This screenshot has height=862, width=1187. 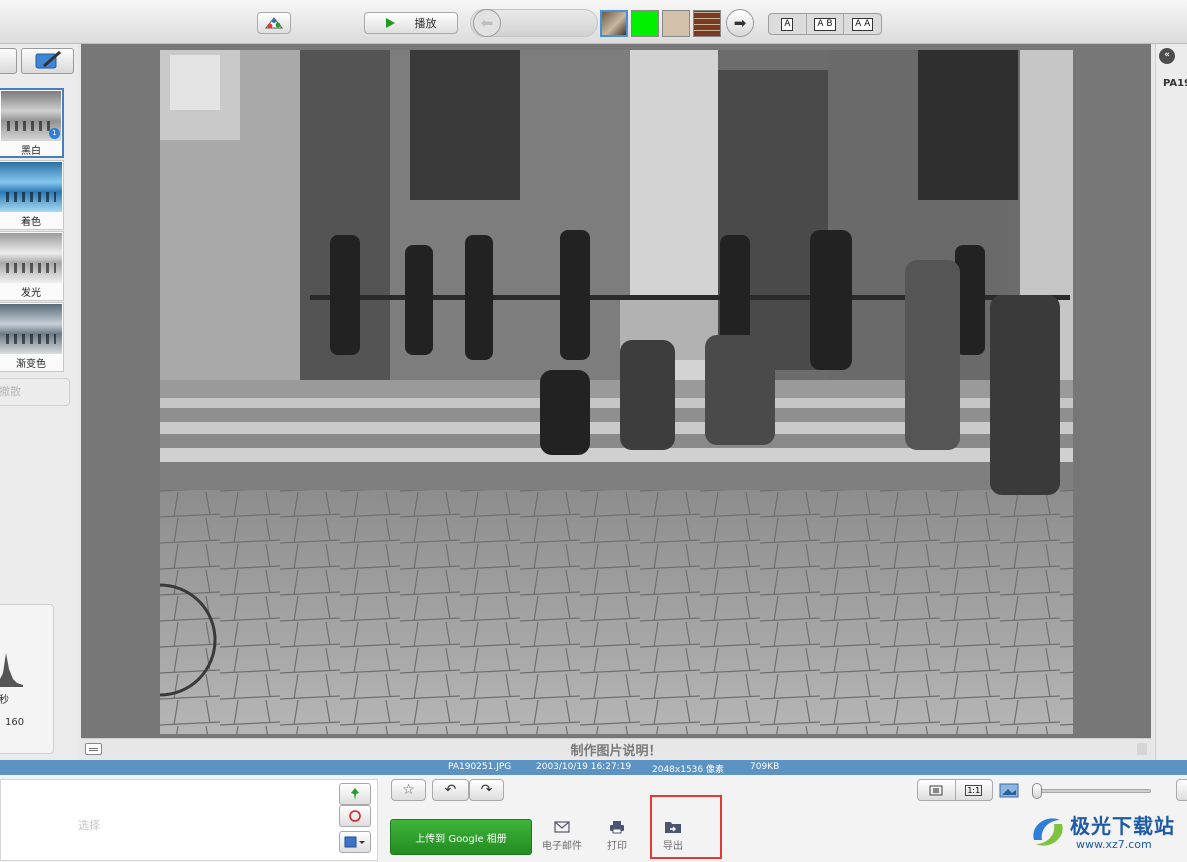 What do you see at coordinates (8, 61) in the screenshot?
I see `tab-tools` at bounding box center [8, 61].